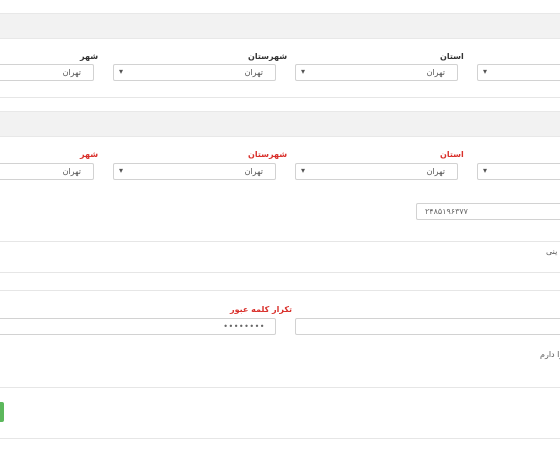 This screenshot has width=560, height=450. What do you see at coordinates (376, 171) in the screenshot?
I see `province-select-2: ▾ تهران` at bounding box center [376, 171].